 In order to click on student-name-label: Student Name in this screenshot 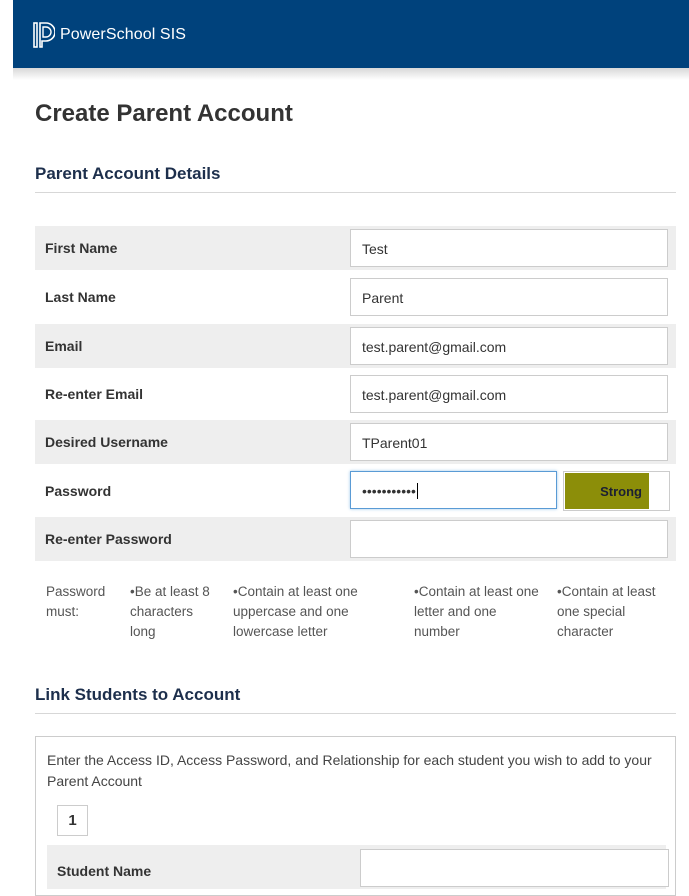, I will do `click(104, 871)`.